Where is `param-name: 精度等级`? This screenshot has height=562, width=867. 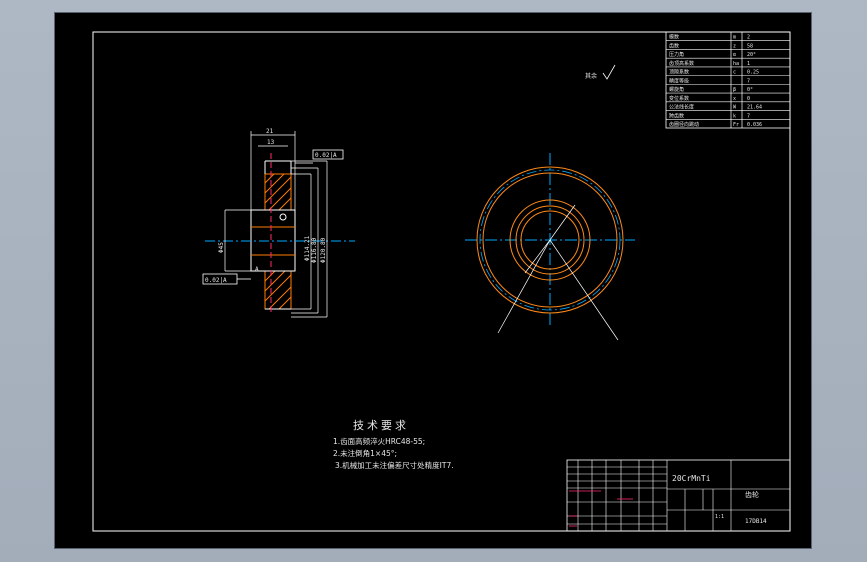 param-name: 精度等级 is located at coordinates (679, 80).